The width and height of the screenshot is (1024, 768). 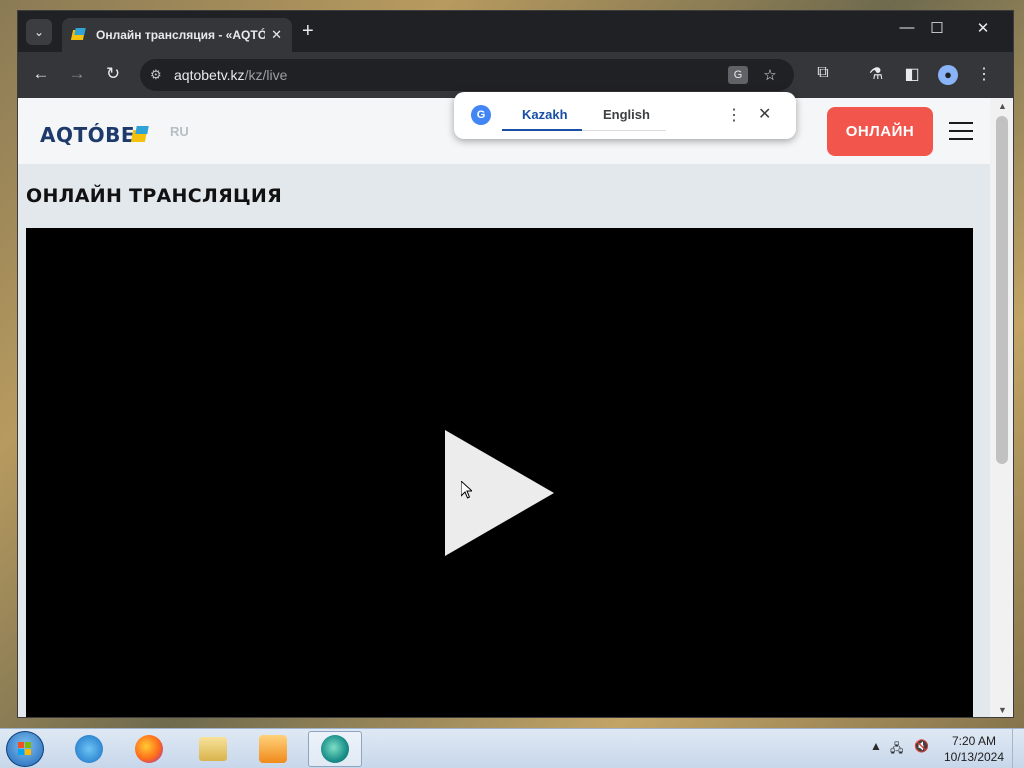 I want to click on translate-tab-english: English, so click(x=626, y=114).